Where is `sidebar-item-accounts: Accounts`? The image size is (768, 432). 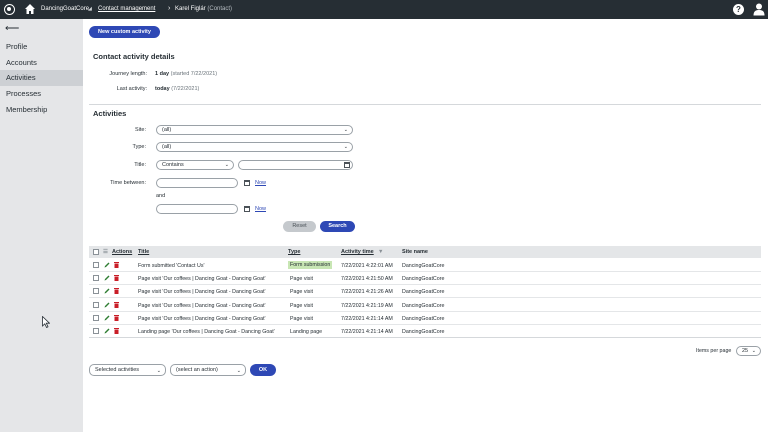
sidebar-item-accounts: Accounts is located at coordinates (41, 63).